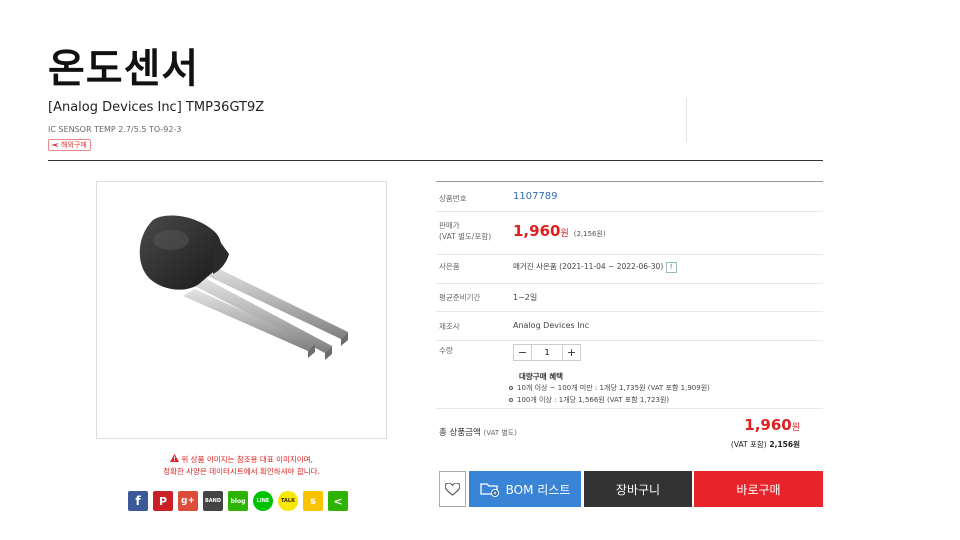 This screenshot has width=960, height=540. What do you see at coordinates (313, 501) in the screenshot?
I see `kakaostory-icon: s` at bounding box center [313, 501].